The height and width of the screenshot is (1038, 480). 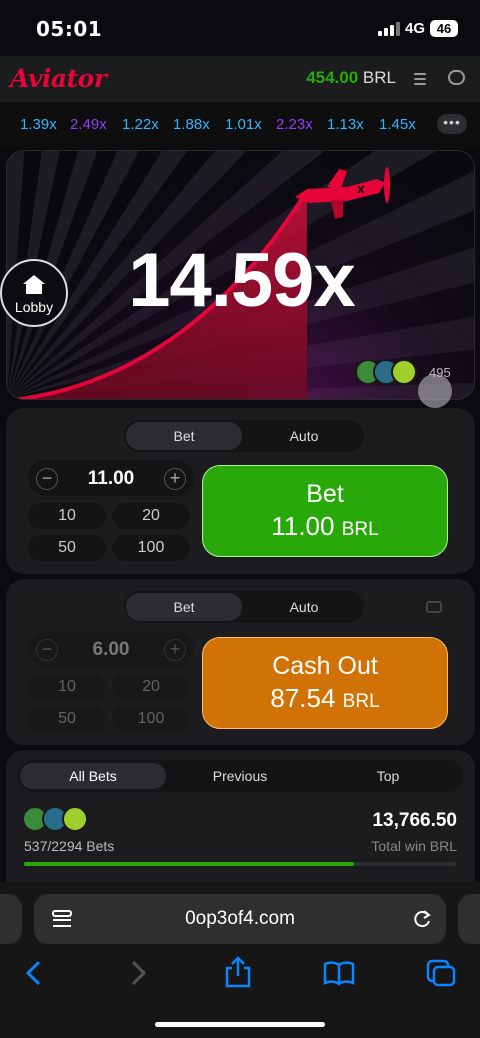 I want to click on bets-progress-bar, so click(x=240, y=864).